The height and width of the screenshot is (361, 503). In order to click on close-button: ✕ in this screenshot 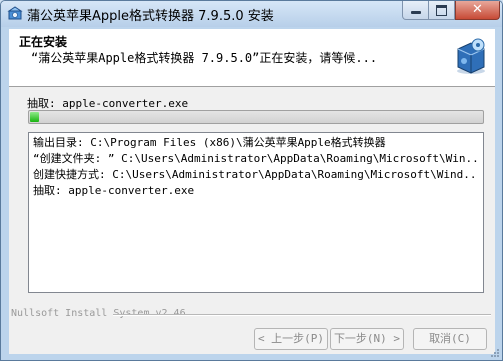, I will do `click(477, 10)`.